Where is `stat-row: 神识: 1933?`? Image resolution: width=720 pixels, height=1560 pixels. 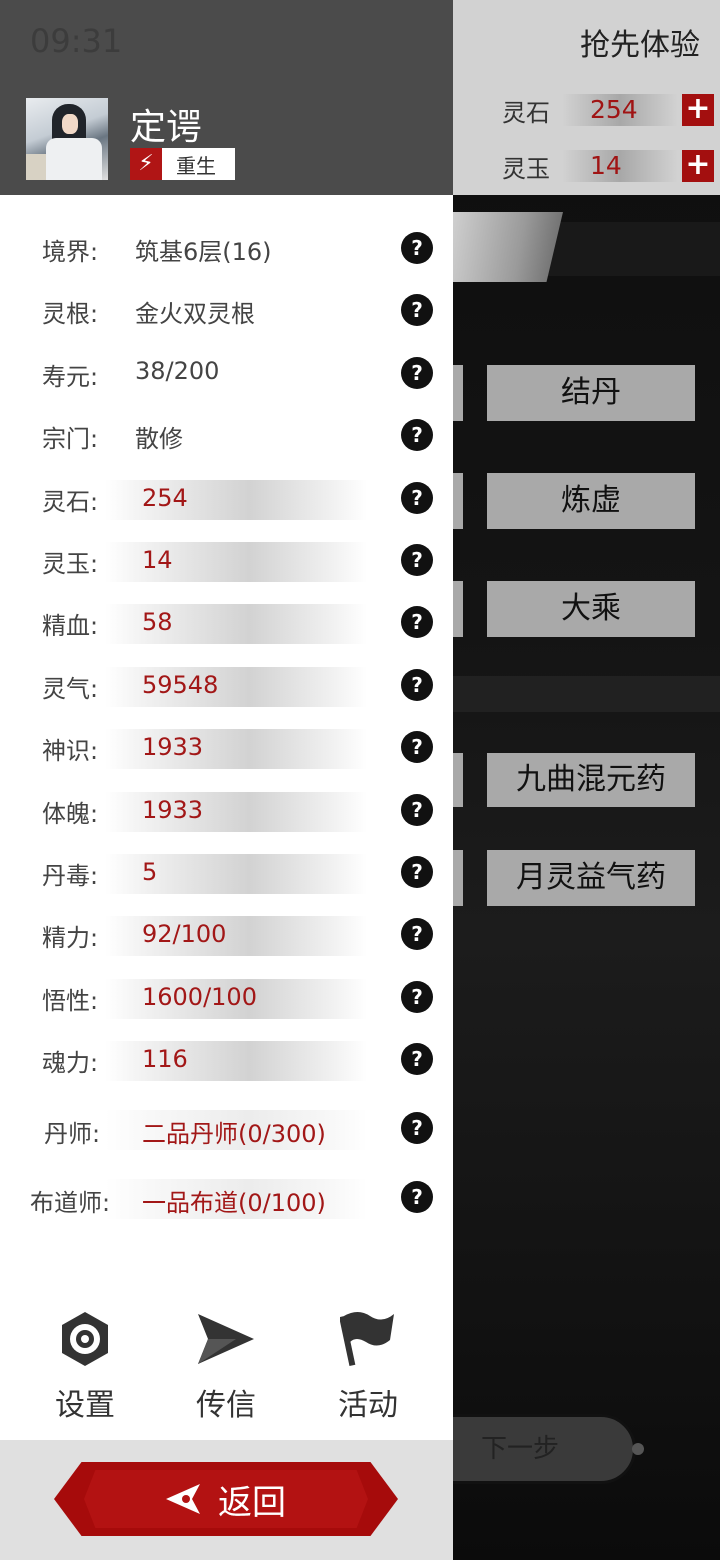 stat-row: 神识: 1933? is located at coordinates (226, 748).